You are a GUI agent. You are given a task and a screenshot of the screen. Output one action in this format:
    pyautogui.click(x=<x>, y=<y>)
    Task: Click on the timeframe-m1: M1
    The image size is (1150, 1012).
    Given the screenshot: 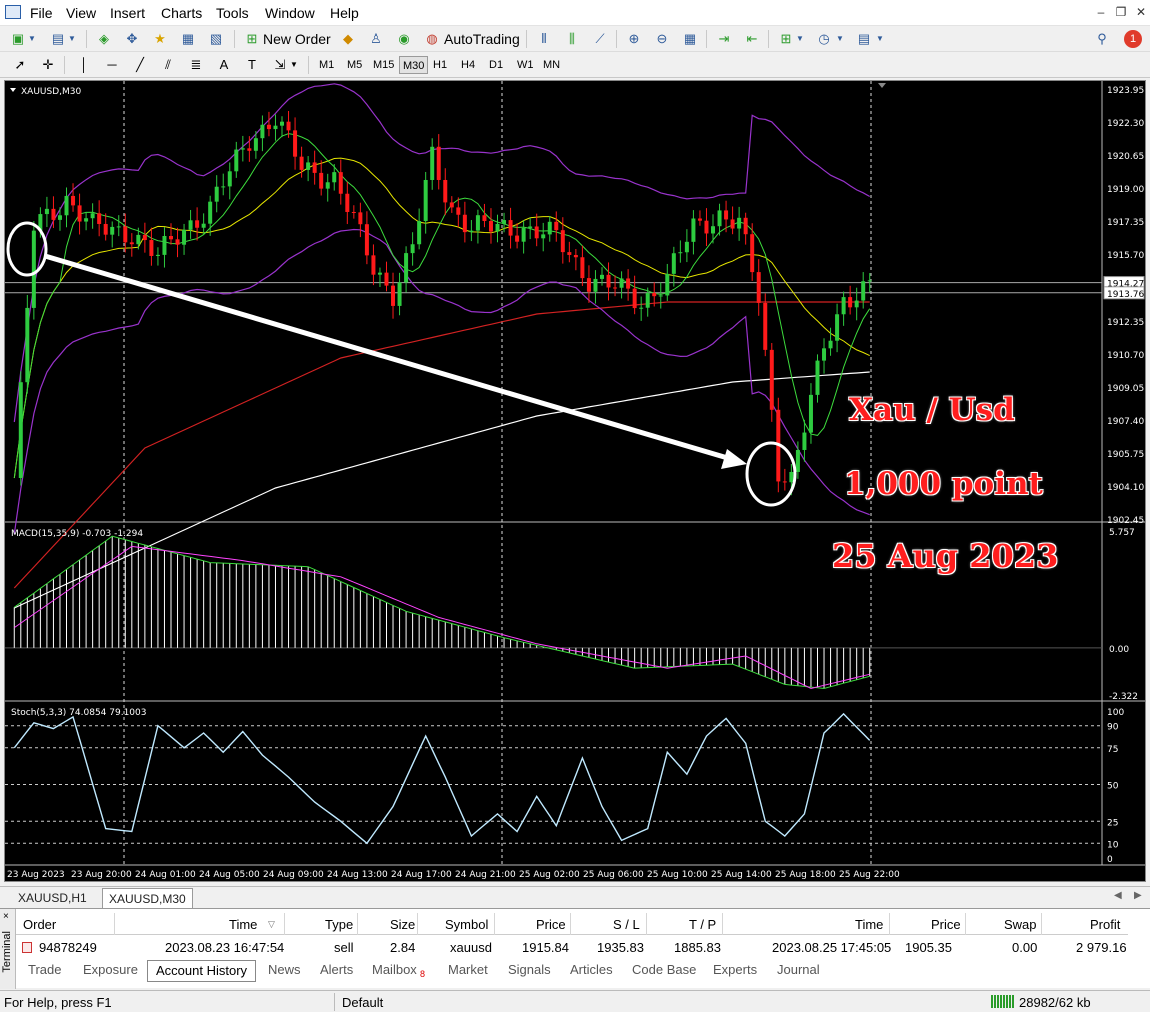 What is the action you would take?
    pyautogui.click(x=326, y=65)
    